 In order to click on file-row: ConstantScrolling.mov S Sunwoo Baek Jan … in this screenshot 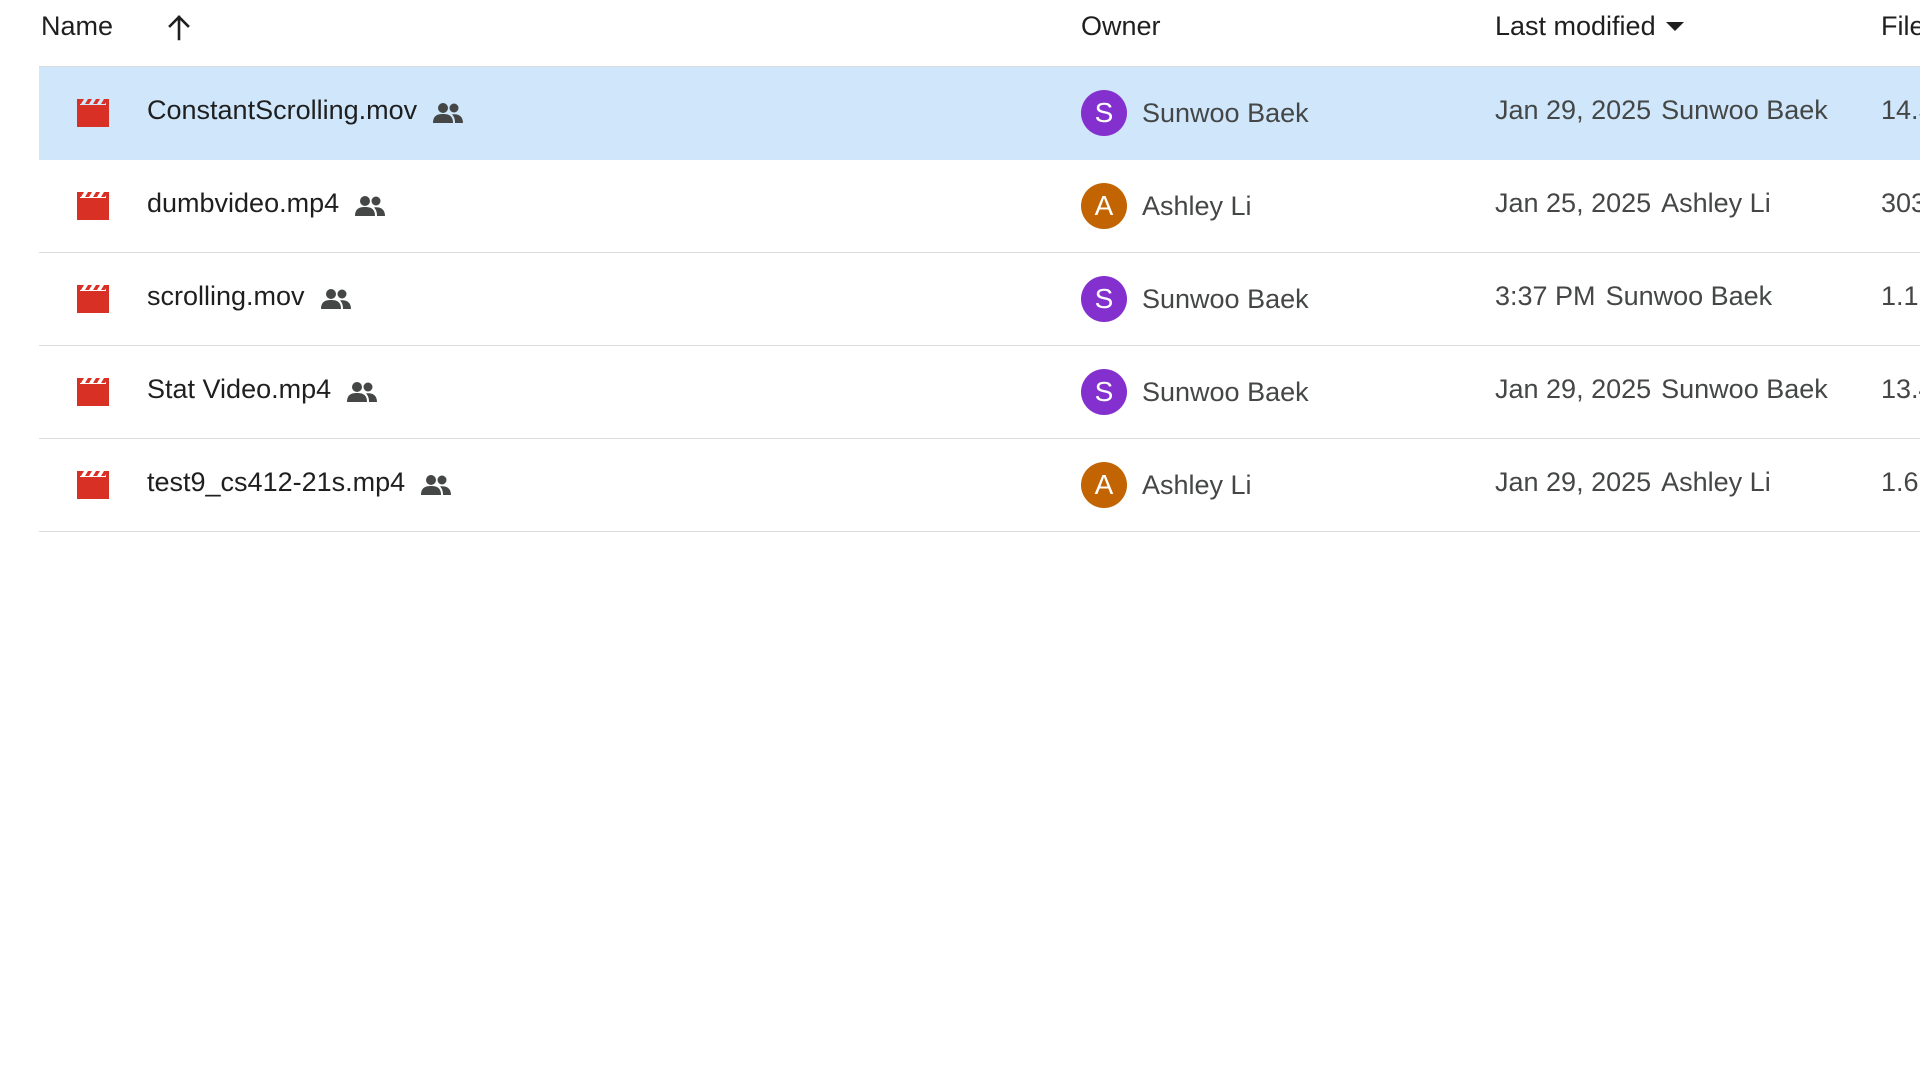, I will do `click(979, 113)`.